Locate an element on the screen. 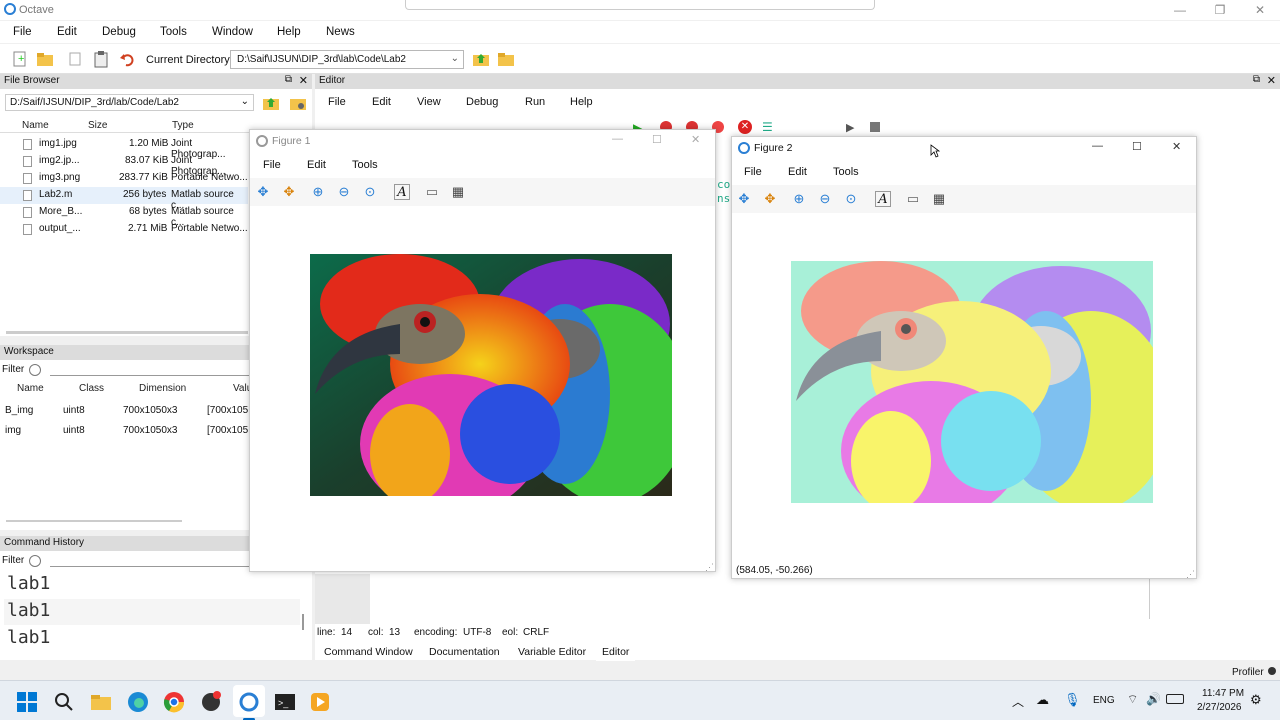 Image resolution: width=1280 pixels, height=720 pixels. search-icon is located at coordinates (64, 702).